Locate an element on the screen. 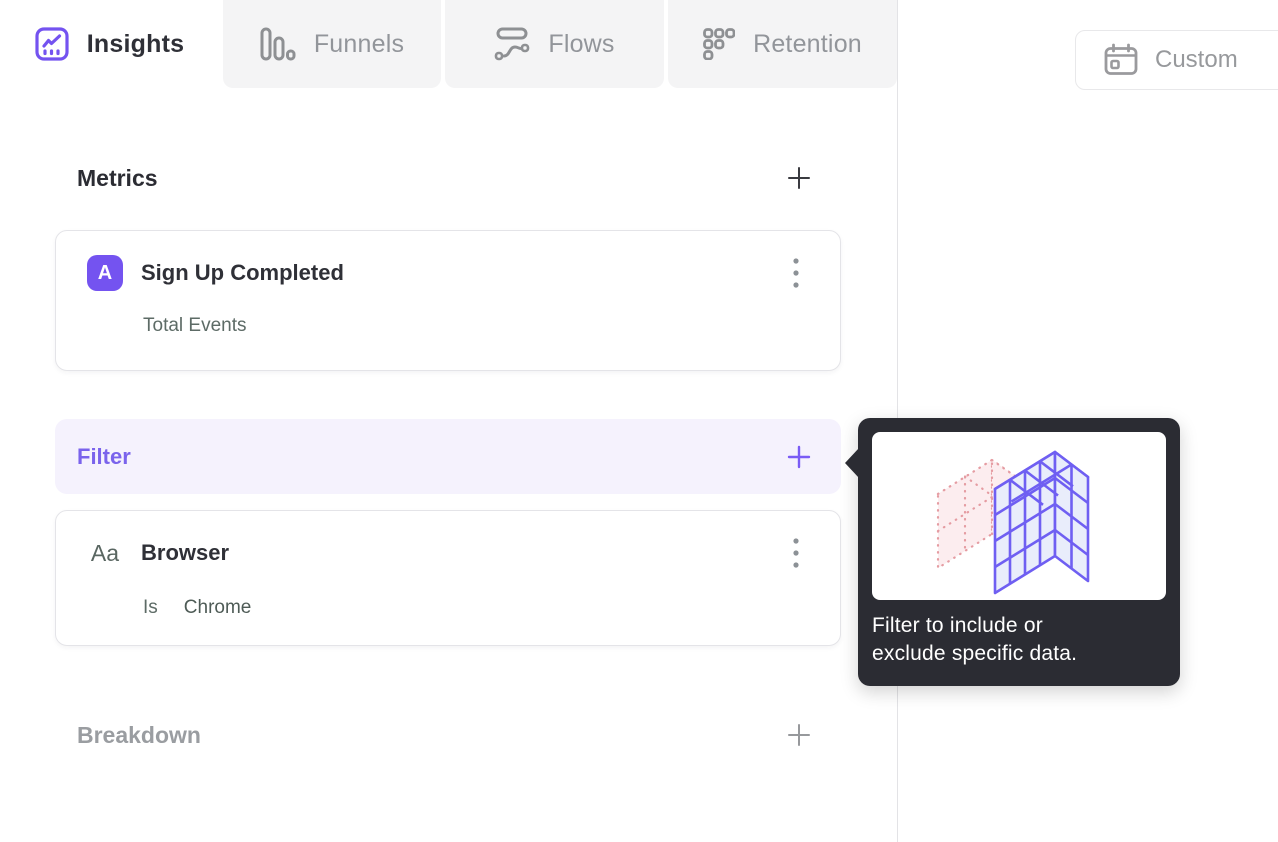  tab-insights-label: Insights is located at coordinates (135, 43).